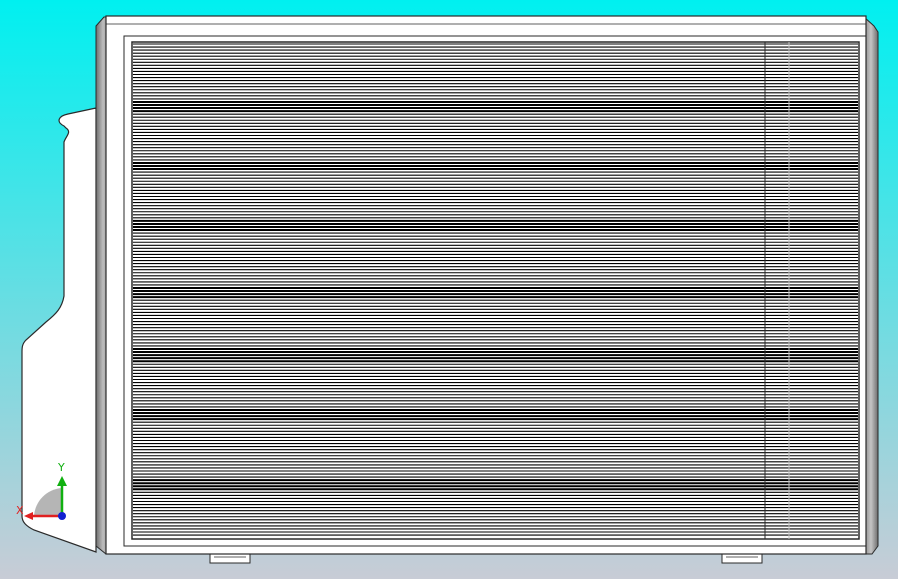 This screenshot has width=898, height=579. What do you see at coordinates (62, 516) in the screenshot?
I see `z-axis-dot` at bounding box center [62, 516].